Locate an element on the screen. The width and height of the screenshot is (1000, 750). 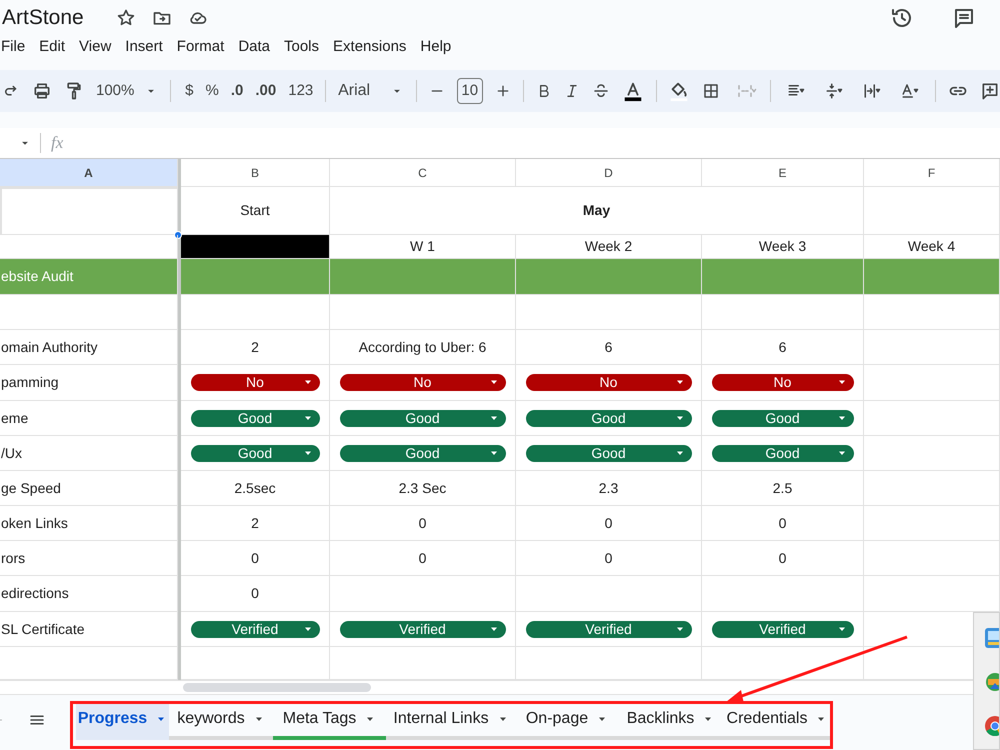
sheet-tab: Meta Tags is located at coordinates (329, 721).